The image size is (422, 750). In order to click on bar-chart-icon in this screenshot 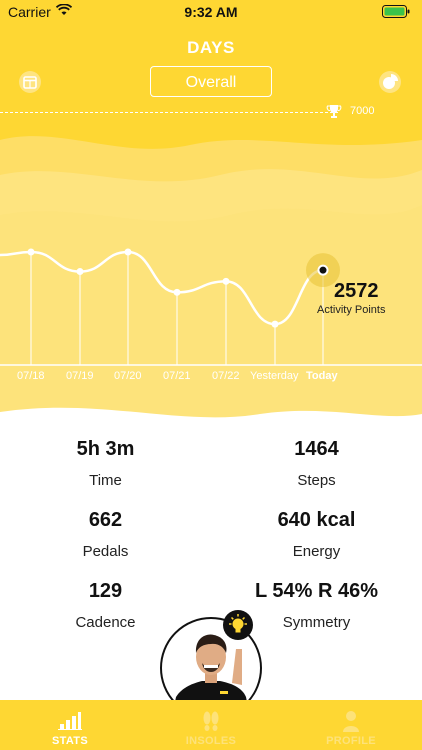, I will do `click(70, 722)`.